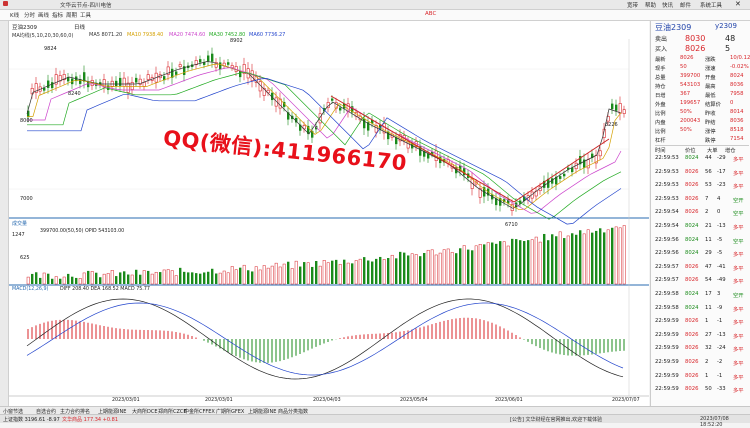 This screenshot has height=428, width=750. What do you see at coordinates (632, 5) in the screenshot?
I see `menu-broadband: 宽带` at bounding box center [632, 5].